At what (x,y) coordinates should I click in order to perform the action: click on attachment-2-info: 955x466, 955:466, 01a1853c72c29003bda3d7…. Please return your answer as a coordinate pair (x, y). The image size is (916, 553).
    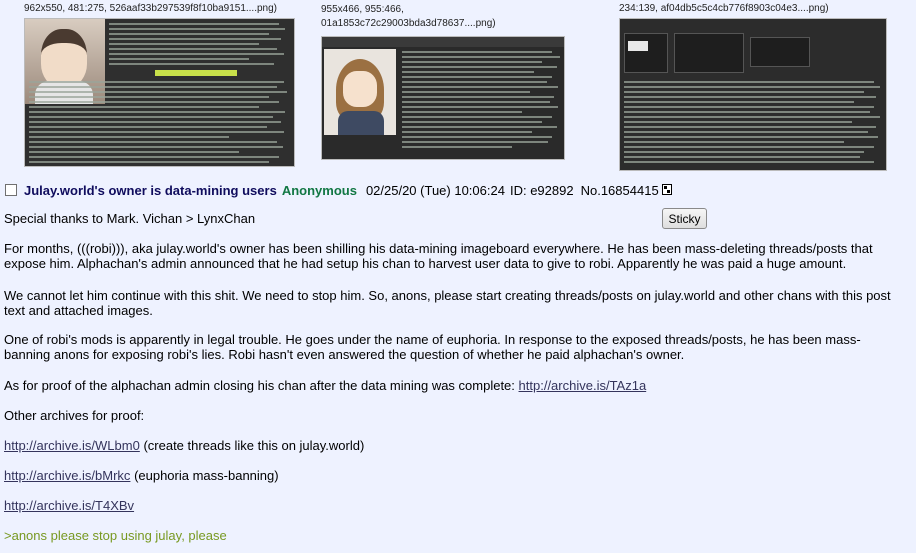
    Looking at the image, I should click on (408, 16).